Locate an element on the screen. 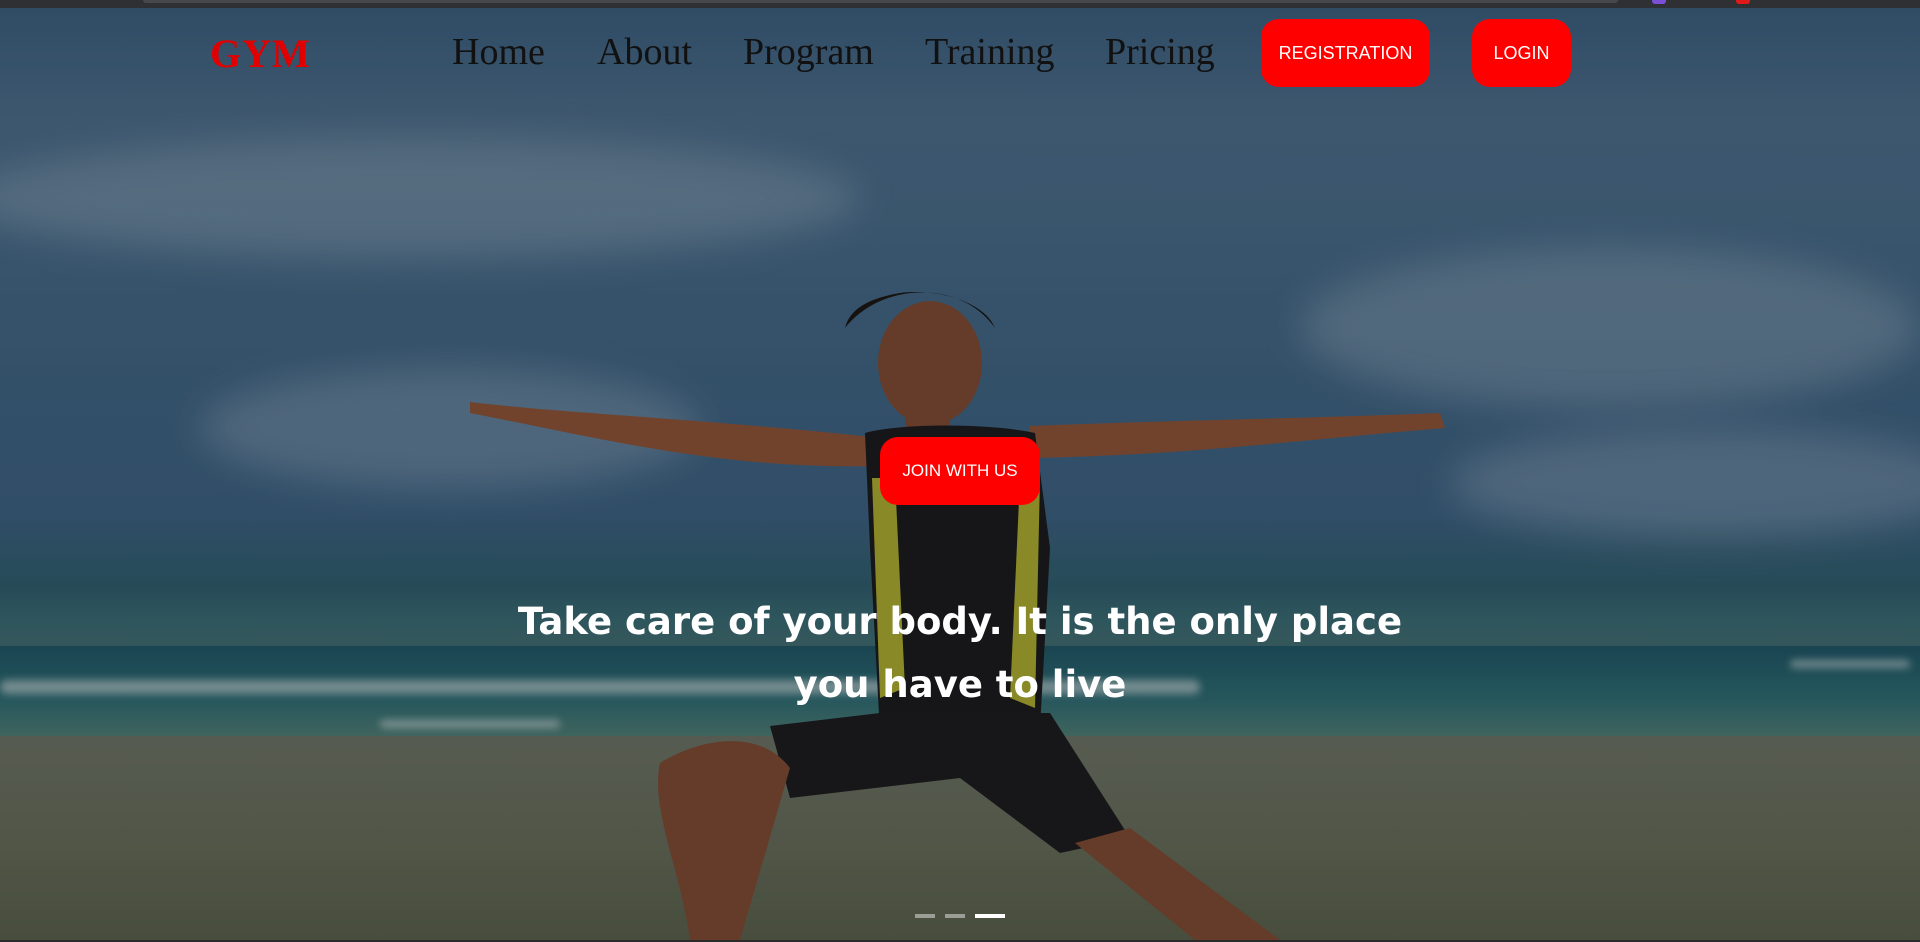 The height and width of the screenshot is (942, 1920). address-bar is located at coordinates (880, 1).